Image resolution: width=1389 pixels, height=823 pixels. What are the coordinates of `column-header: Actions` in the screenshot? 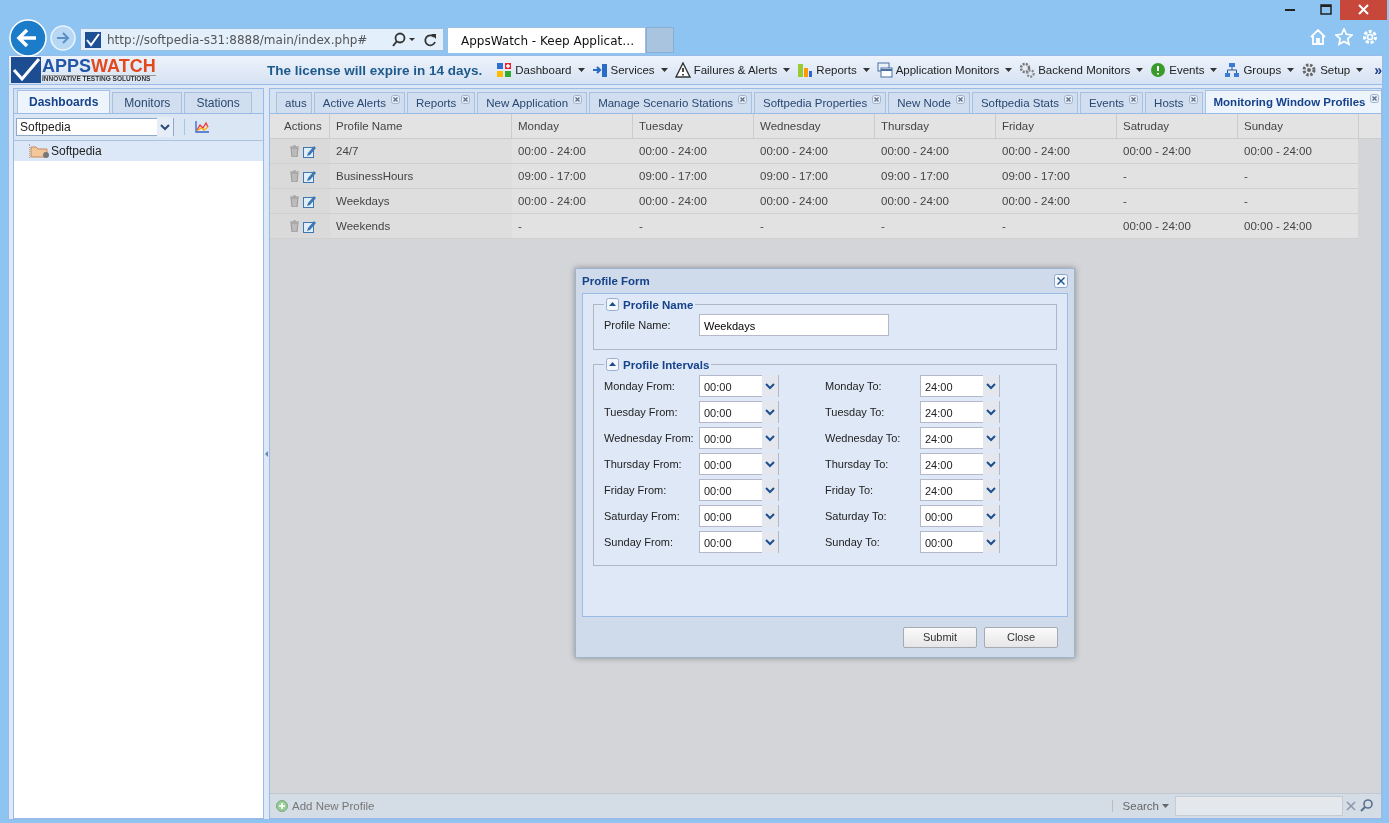 It's located at (300, 126).